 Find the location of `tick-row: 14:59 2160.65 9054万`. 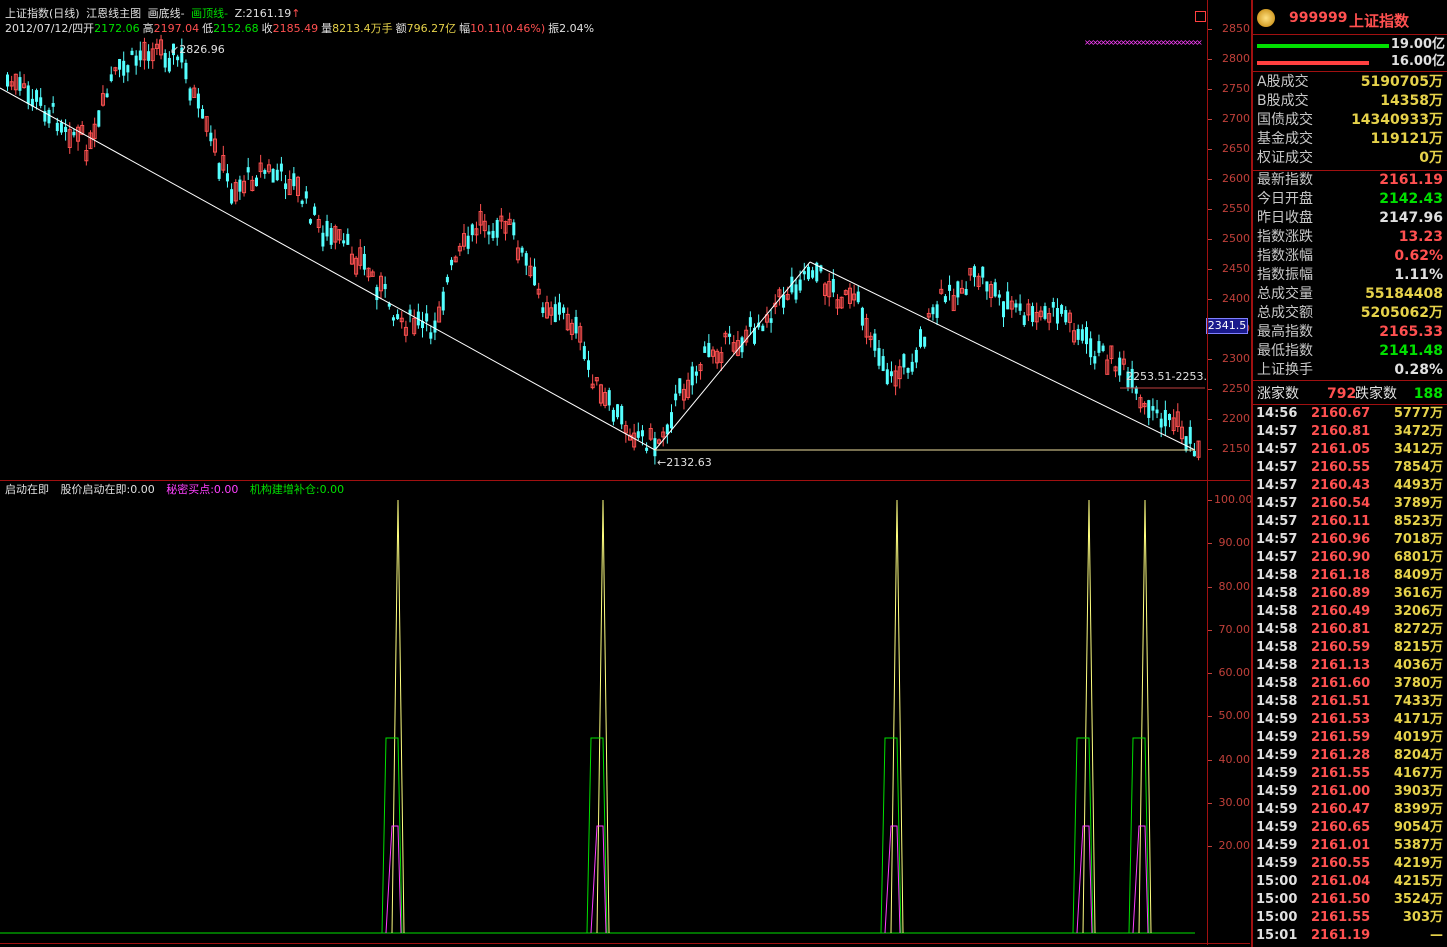

tick-row: 14:59 2160.65 9054万 is located at coordinates (1350, 828).